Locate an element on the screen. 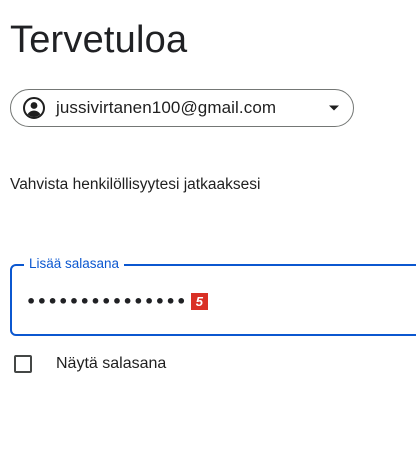 The image size is (416, 455). password-input: ••••••••••••••• 5 is located at coordinates (206, 301).